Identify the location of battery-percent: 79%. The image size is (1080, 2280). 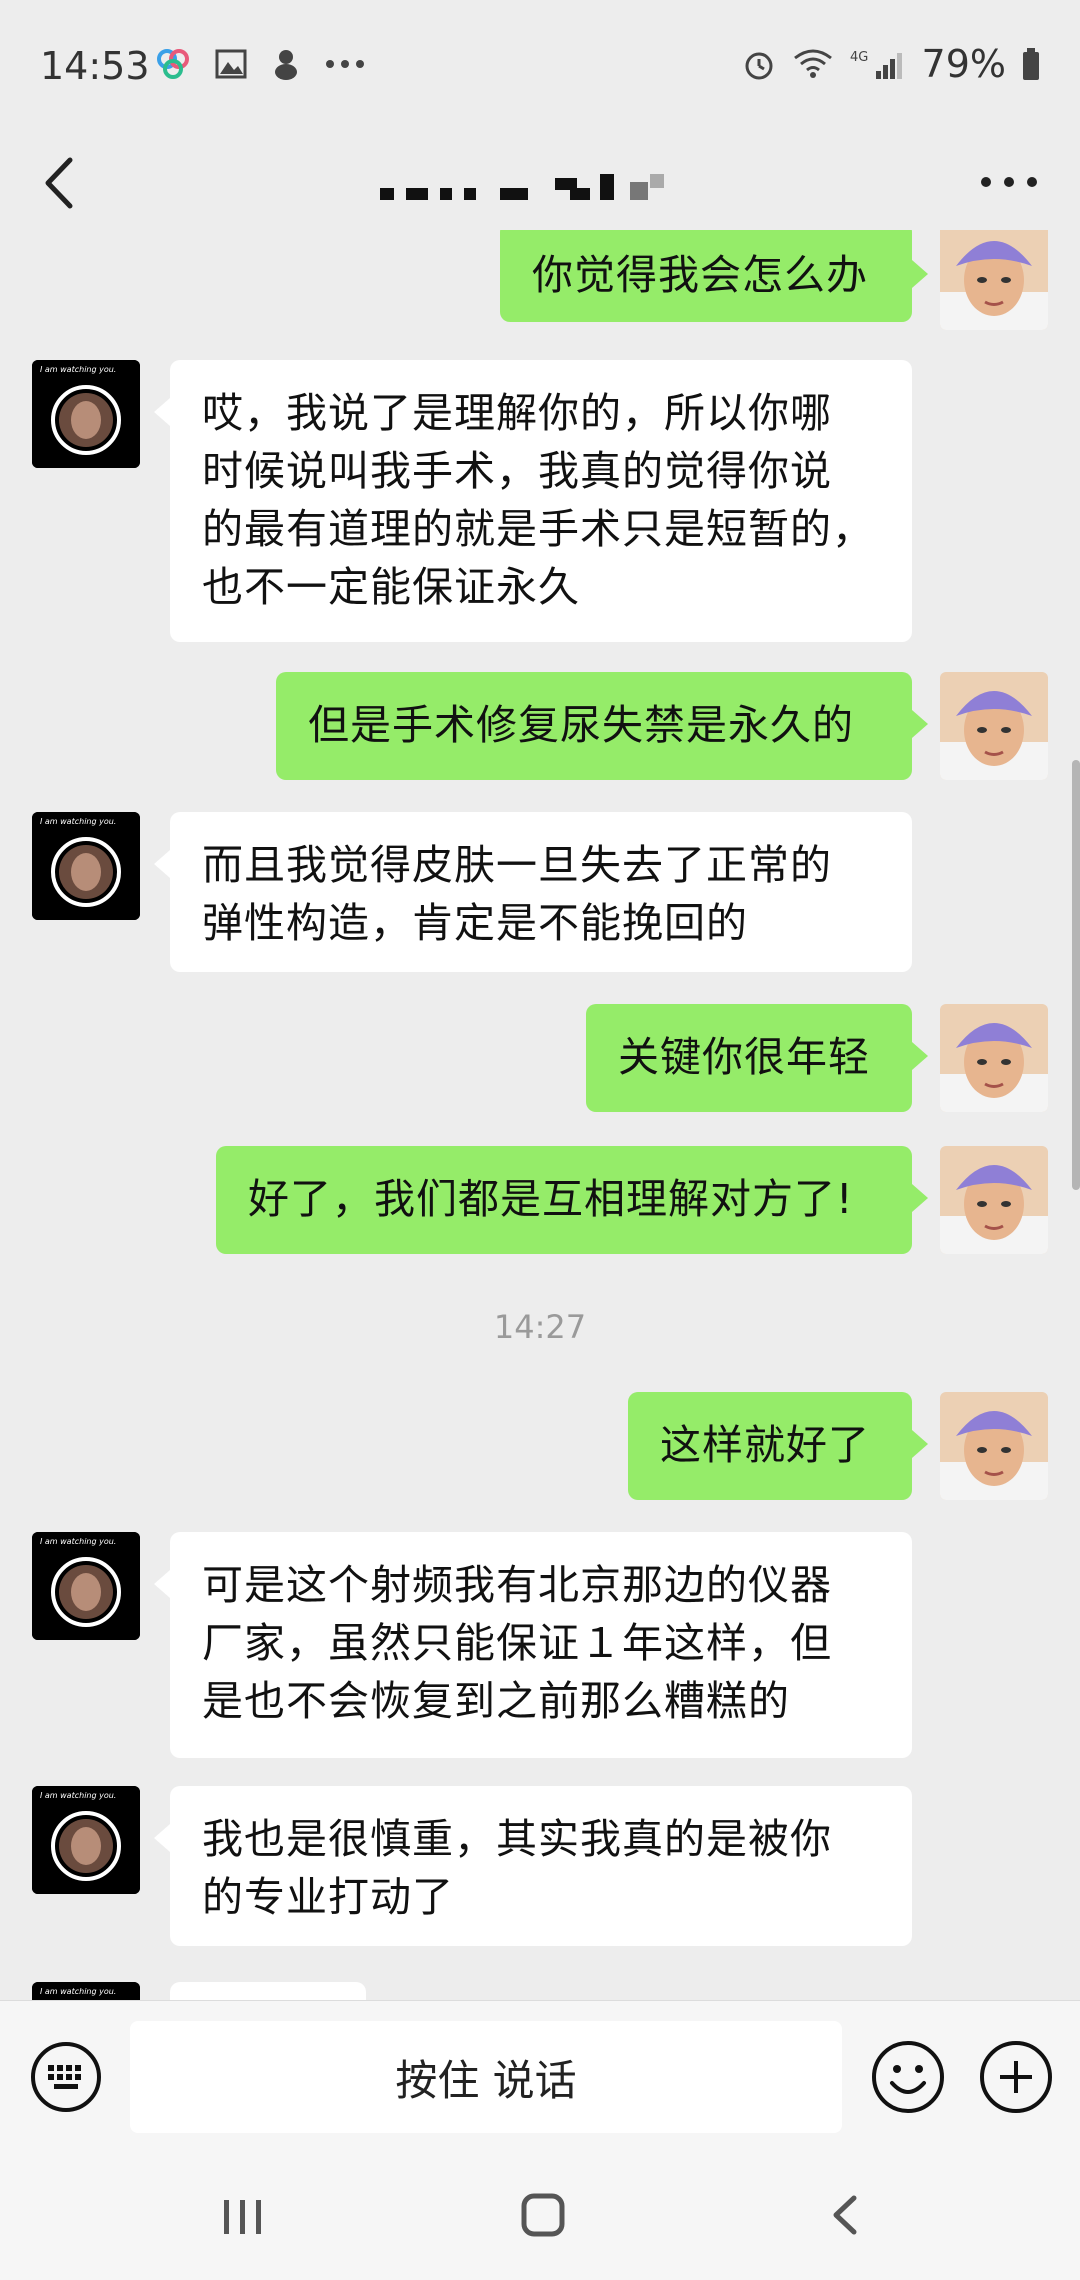
(963, 64).